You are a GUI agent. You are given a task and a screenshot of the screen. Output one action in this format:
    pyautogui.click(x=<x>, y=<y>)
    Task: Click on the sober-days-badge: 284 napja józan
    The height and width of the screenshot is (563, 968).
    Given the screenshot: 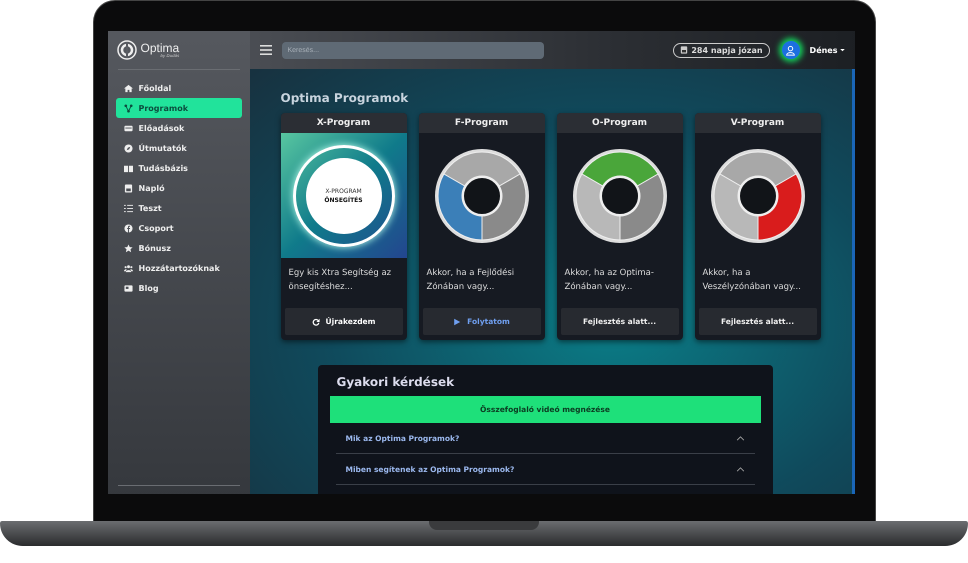 What is the action you would take?
    pyautogui.click(x=721, y=50)
    